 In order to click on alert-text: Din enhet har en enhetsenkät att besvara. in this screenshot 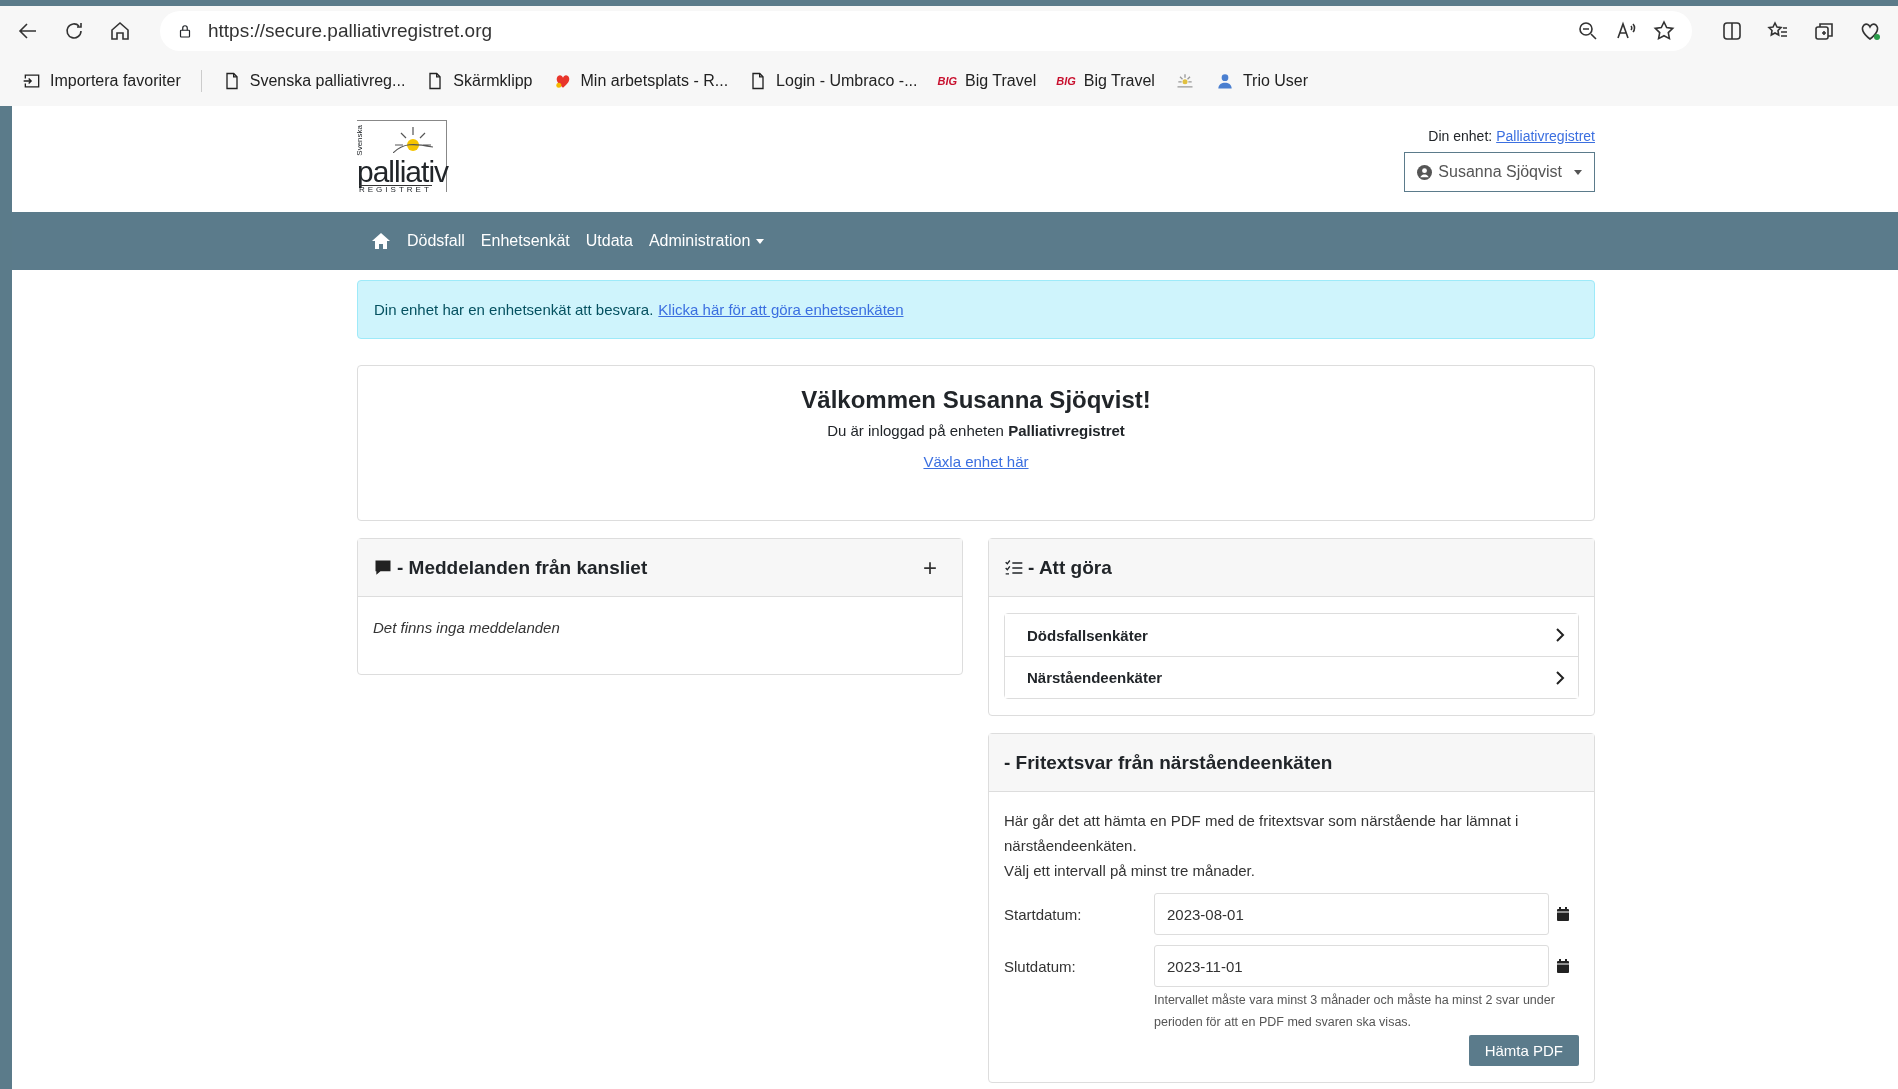, I will do `click(514, 309)`.